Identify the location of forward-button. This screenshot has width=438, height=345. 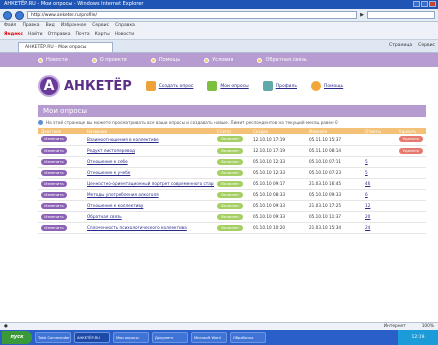
(19, 15).